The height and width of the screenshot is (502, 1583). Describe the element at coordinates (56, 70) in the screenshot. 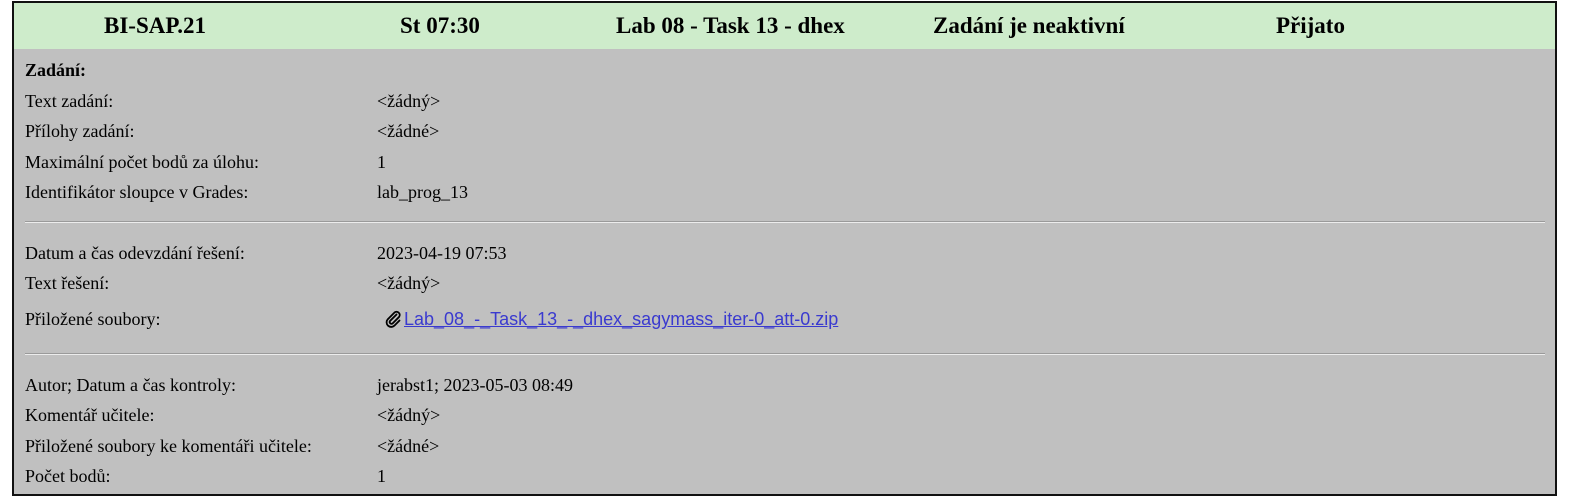

I see `assignment-heading: Zadání:` at that location.